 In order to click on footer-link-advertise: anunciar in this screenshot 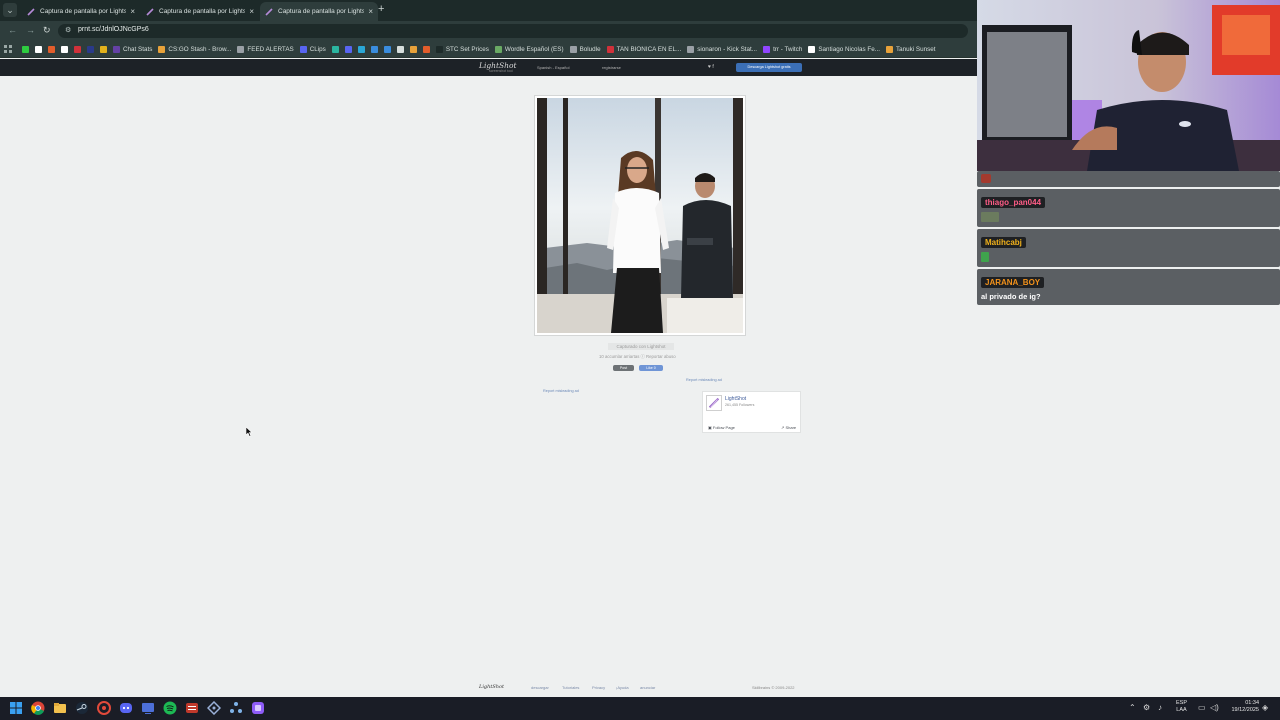, I will do `click(647, 687)`.